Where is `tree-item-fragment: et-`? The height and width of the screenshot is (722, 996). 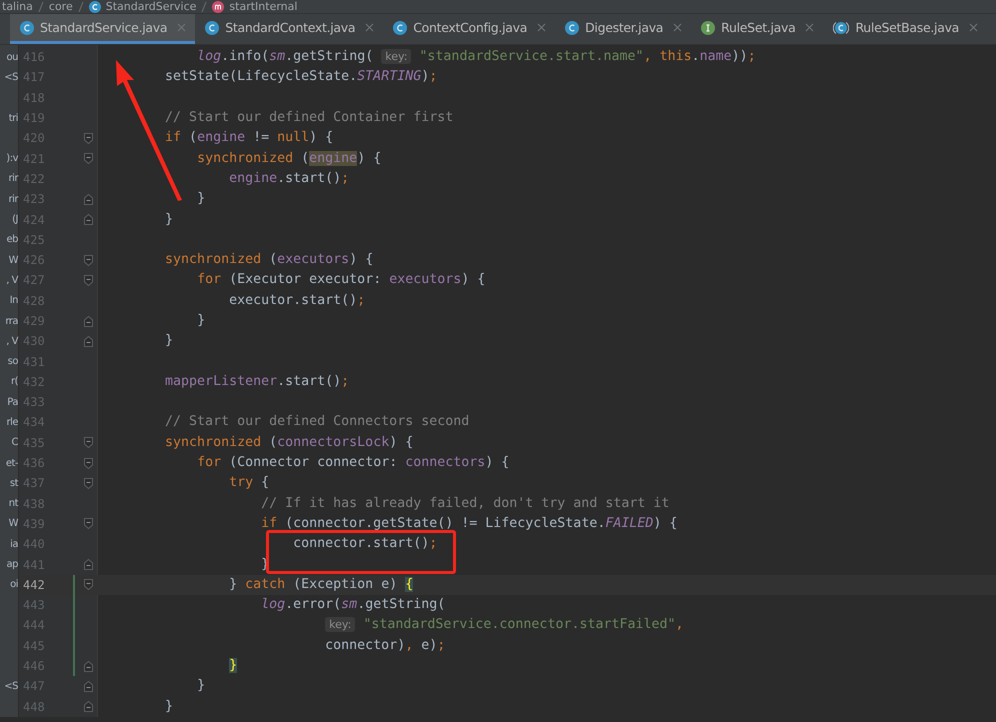 tree-item-fragment: et- is located at coordinates (12, 463).